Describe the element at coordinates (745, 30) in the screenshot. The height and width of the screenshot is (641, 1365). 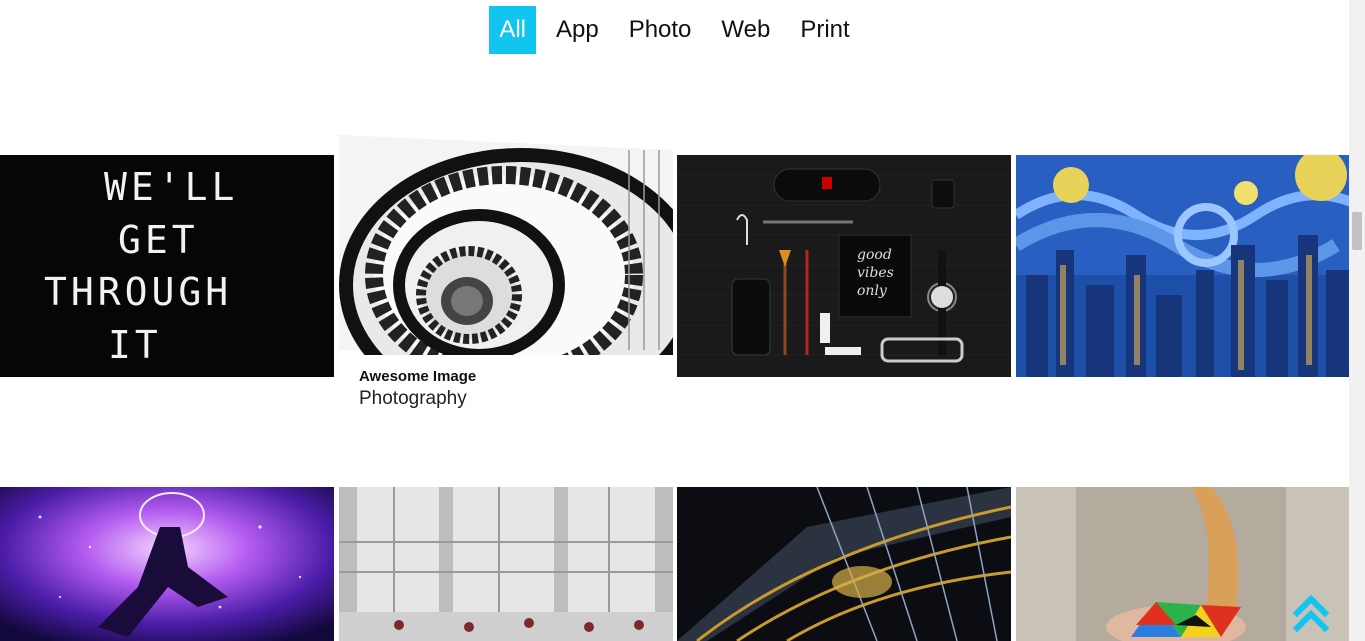
I see `filter-web: Web` at that location.